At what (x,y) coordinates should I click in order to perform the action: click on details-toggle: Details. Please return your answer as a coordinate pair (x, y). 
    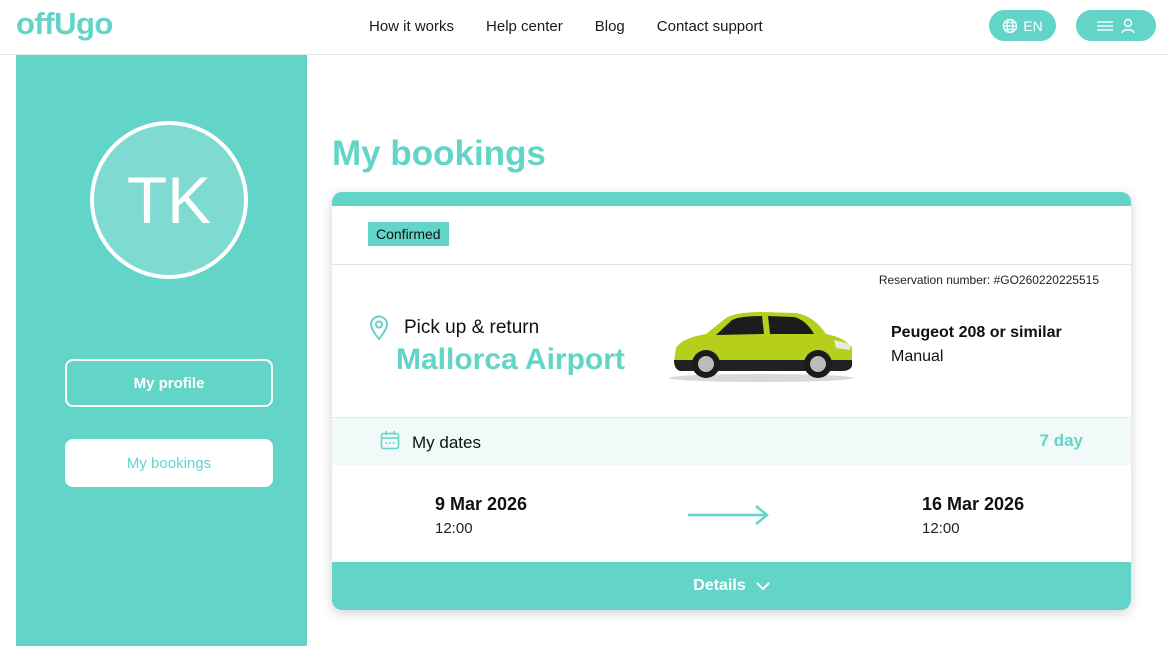
    Looking at the image, I should click on (731, 586).